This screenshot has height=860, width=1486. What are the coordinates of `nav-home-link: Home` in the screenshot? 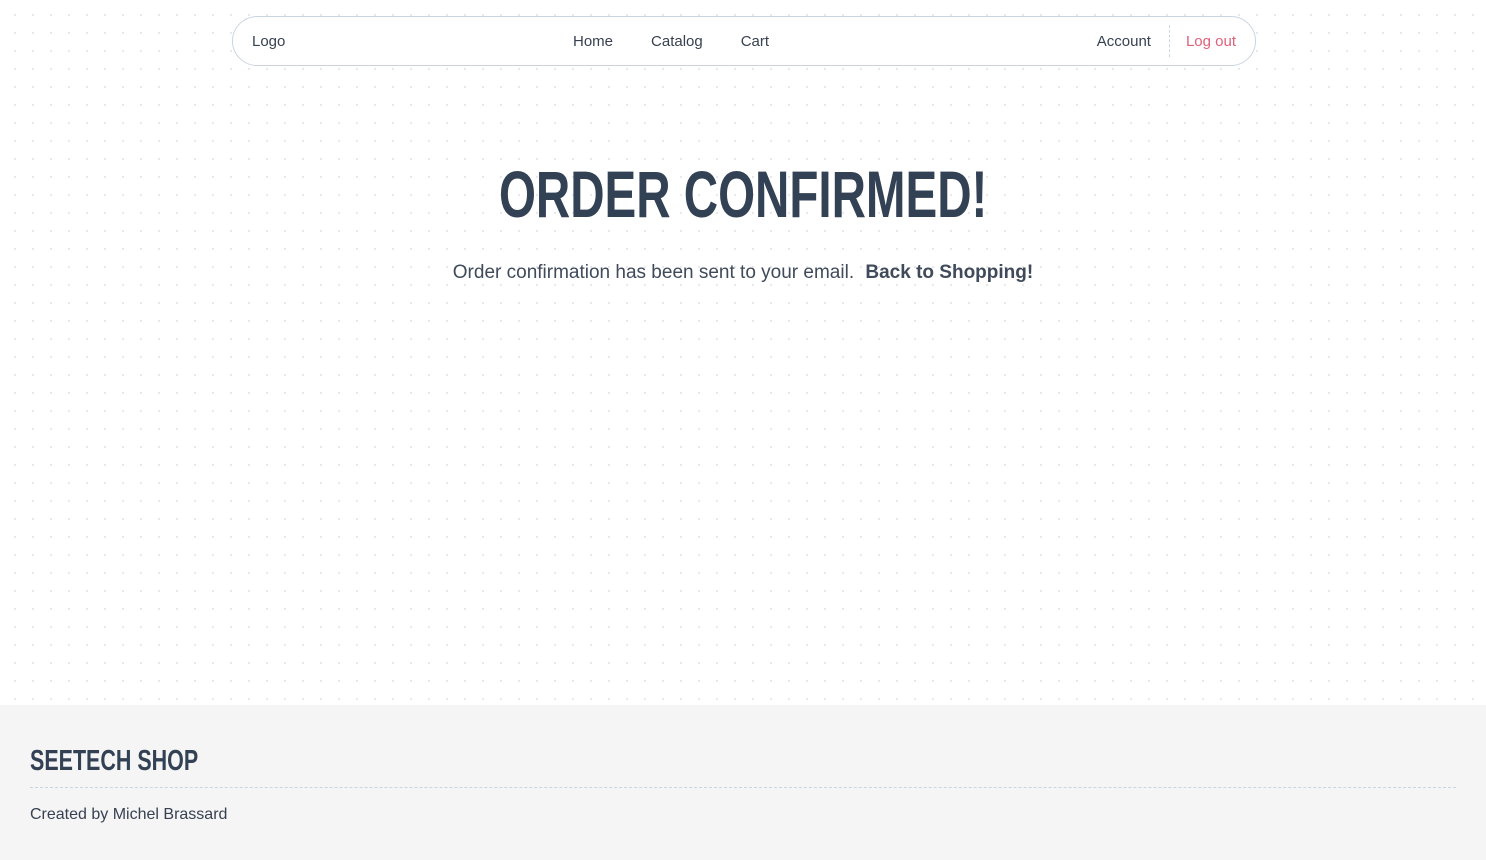 It's located at (593, 41).